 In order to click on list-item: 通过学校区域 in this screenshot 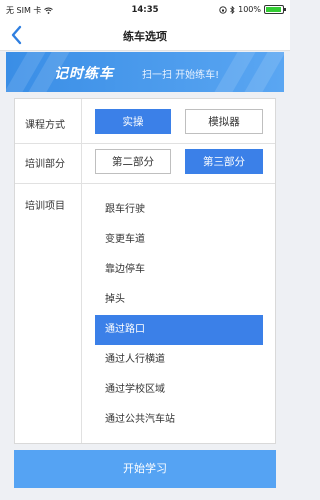, I will do `click(179, 390)`.